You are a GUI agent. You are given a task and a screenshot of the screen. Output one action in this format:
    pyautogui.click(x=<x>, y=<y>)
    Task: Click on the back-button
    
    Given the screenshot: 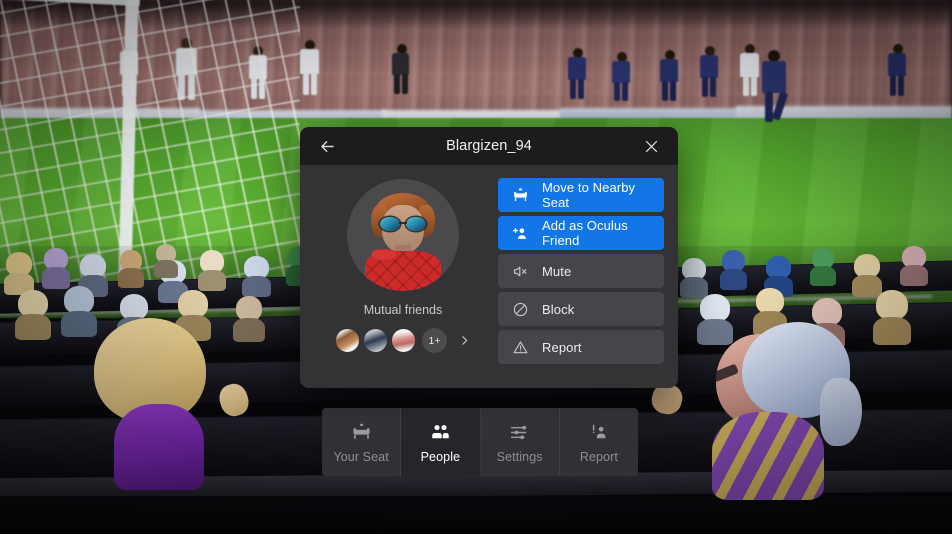 What is the action you would take?
    pyautogui.click(x=327, y=146)
    